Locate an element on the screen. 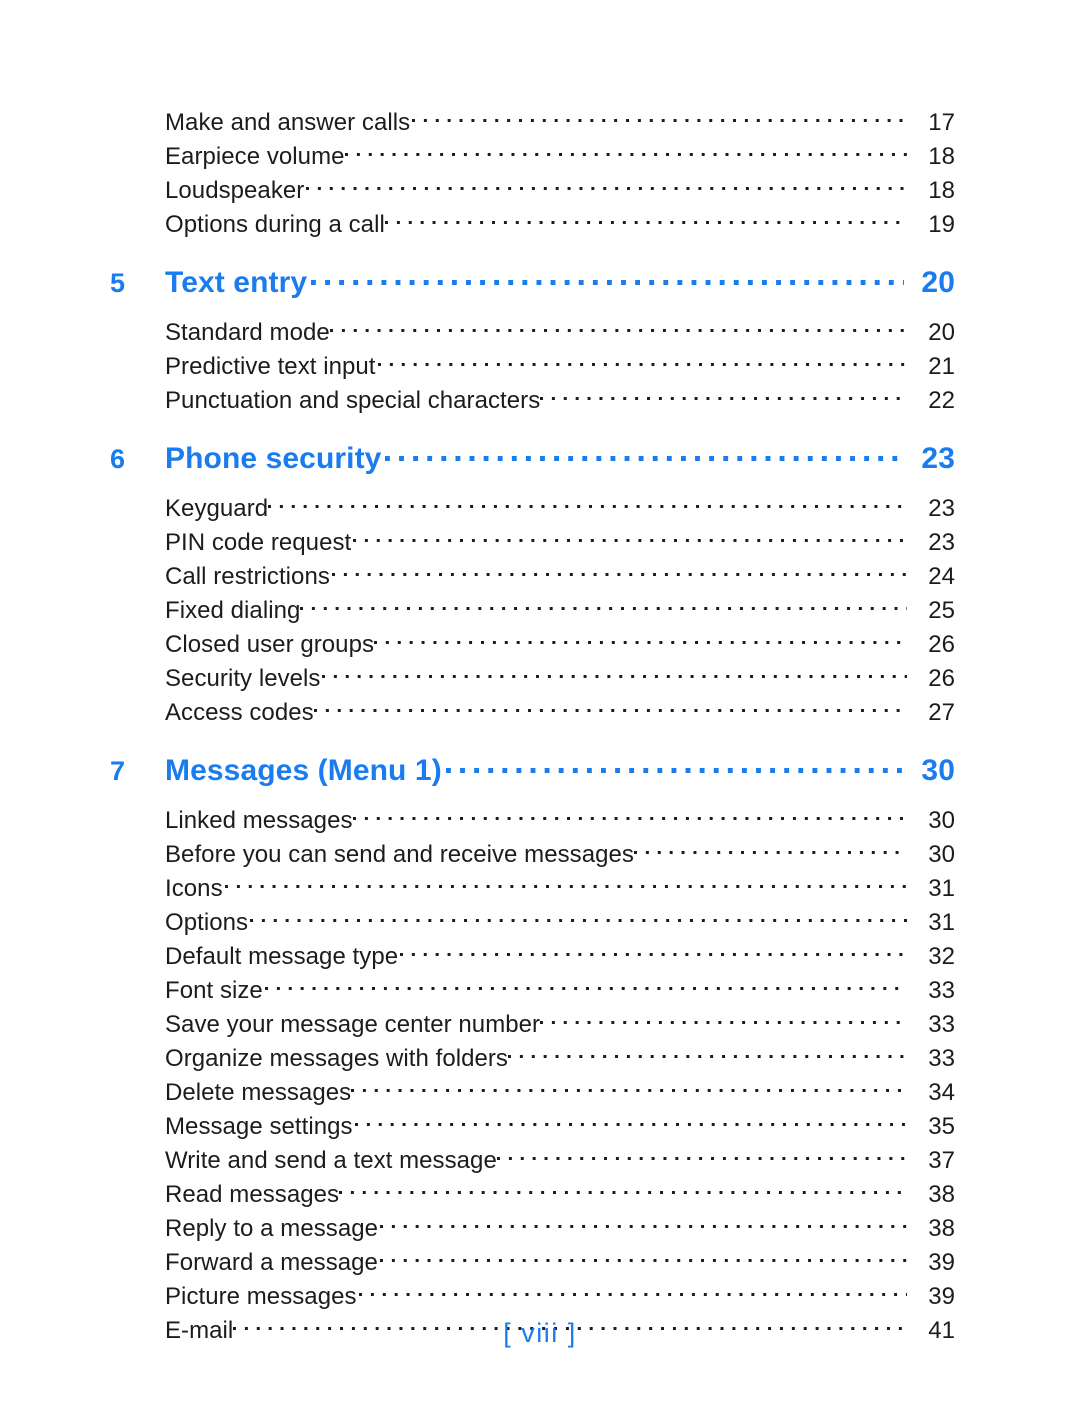  toc-chapter-row: 5 Text entry 20 is located at coordinates (532, 281).